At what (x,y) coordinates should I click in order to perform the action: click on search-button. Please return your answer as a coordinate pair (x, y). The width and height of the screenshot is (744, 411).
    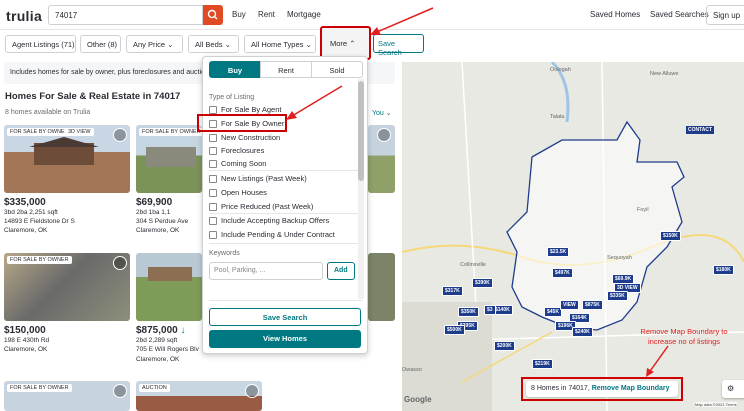
    Looking at the image, I should click on (213, 15).